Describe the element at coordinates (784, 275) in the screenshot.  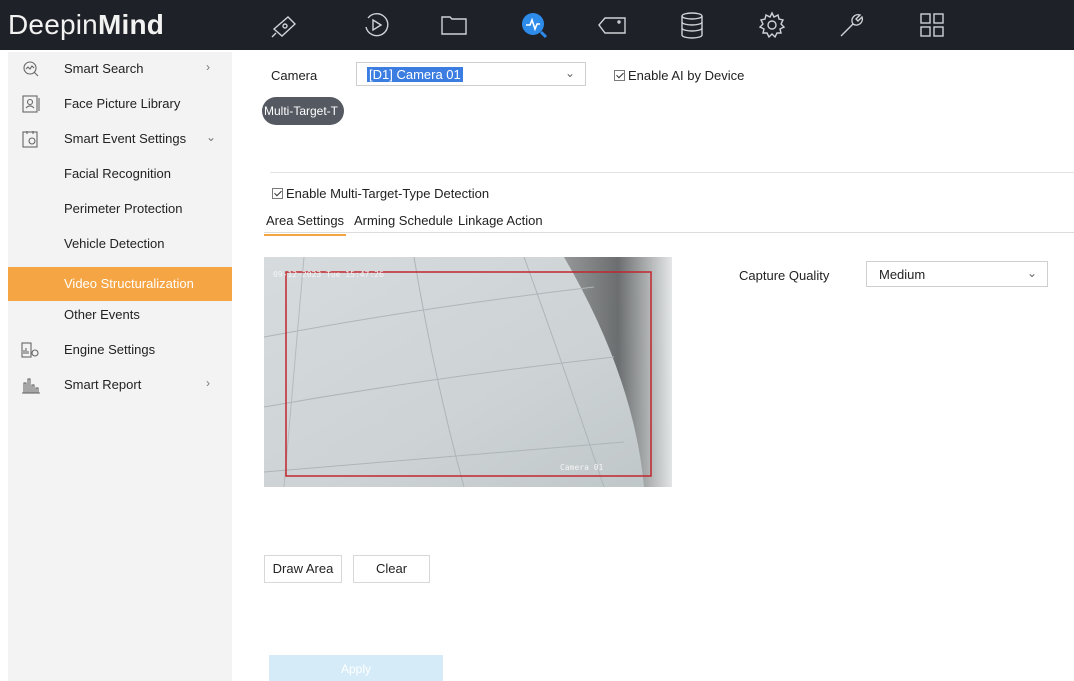
I see `capture-quality-label: Capture Quality` at that location.